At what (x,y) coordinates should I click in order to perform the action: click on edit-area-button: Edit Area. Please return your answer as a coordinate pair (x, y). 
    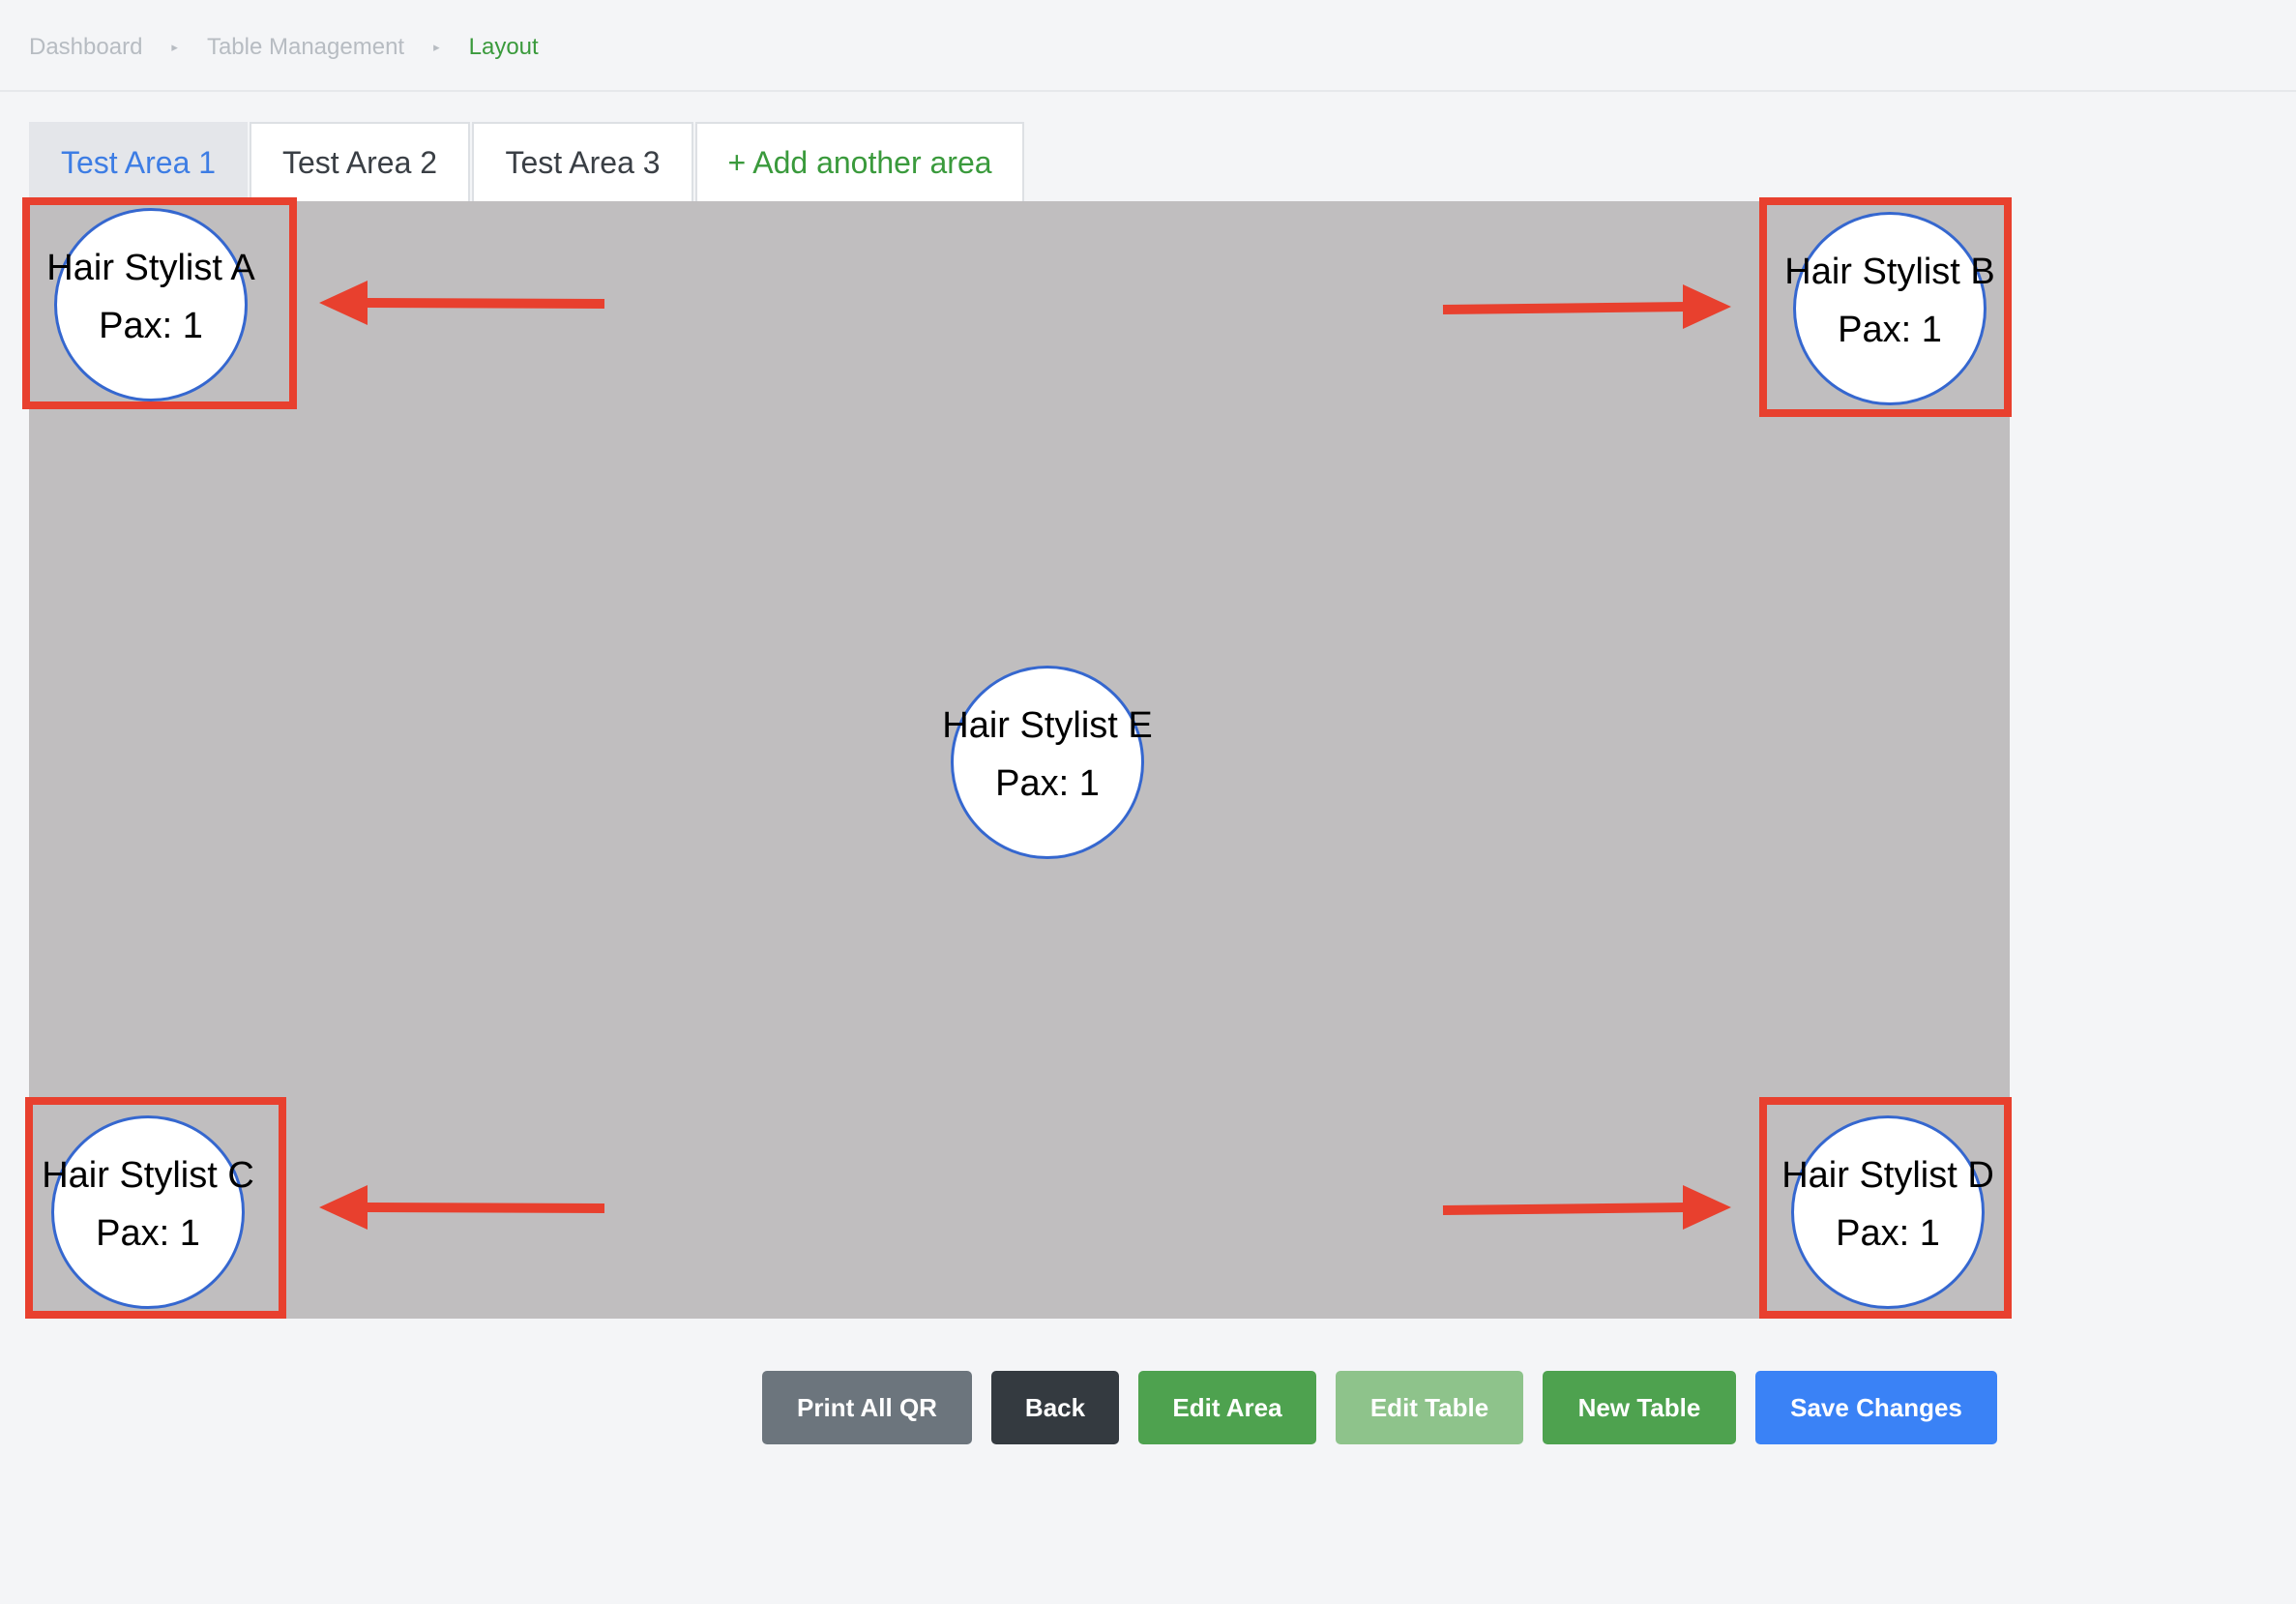
    Looking at the image, I should click on (1227, 1408).